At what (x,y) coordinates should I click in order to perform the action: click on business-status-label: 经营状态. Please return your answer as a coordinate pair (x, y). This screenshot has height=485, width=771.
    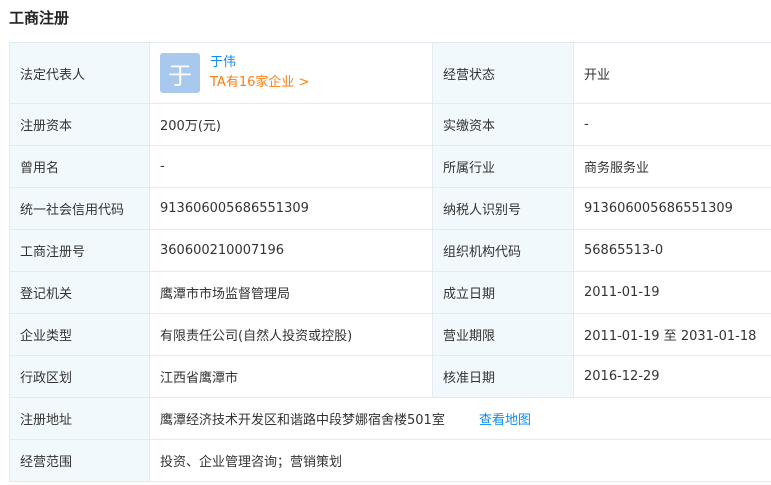
    Looking at the image, I should click on (503, 73).